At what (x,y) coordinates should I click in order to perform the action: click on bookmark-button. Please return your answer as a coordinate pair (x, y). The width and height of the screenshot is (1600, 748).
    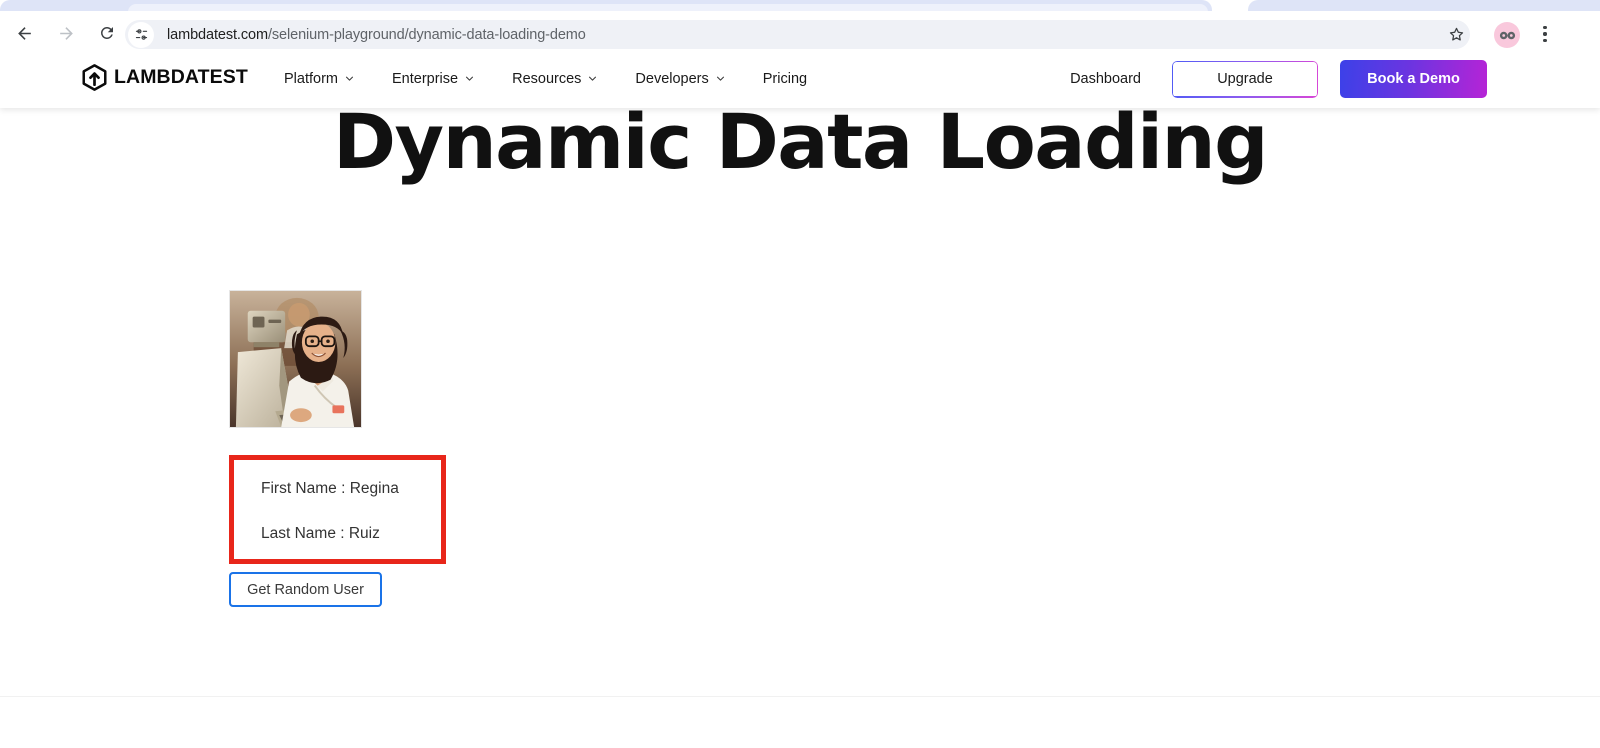
    Looking at the image, I should click on (1456, 34).